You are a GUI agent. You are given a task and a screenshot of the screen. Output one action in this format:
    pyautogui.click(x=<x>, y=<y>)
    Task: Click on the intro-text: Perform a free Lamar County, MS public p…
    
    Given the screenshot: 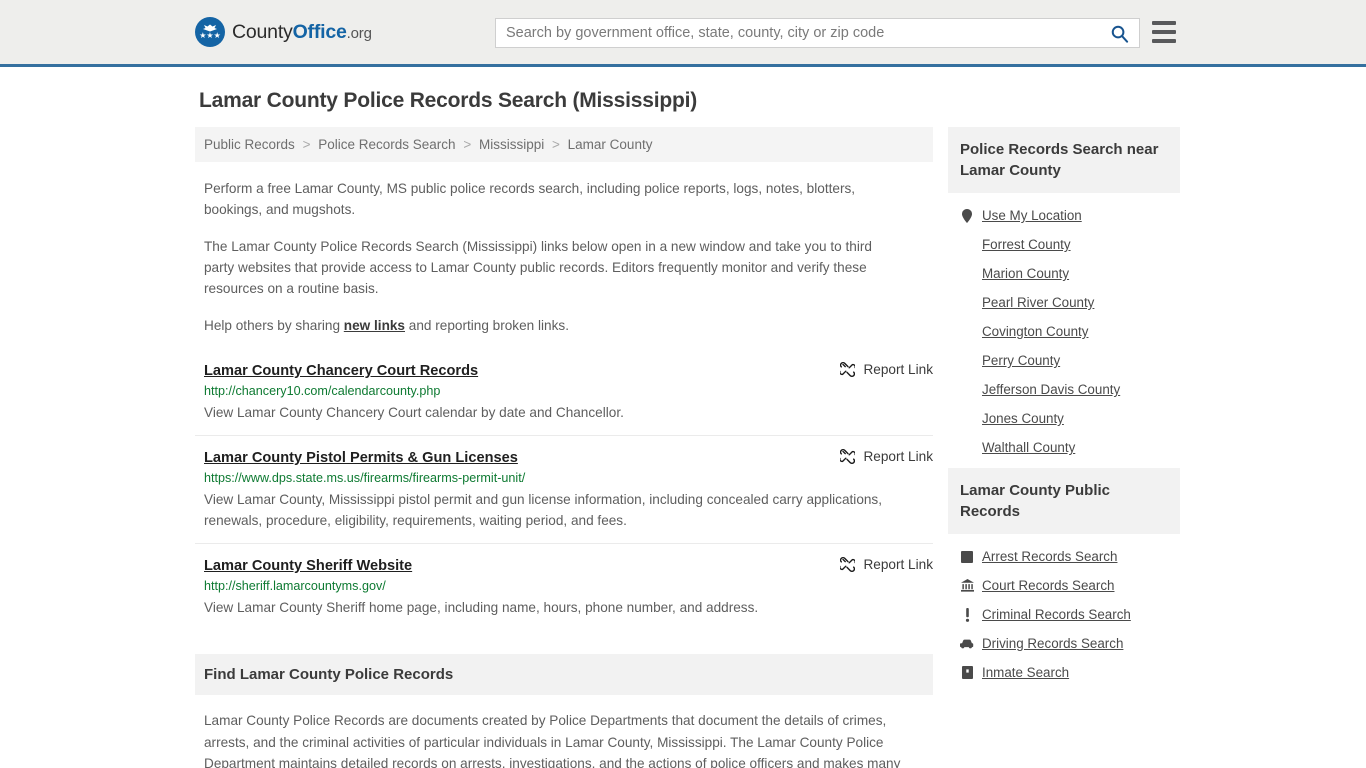 What is the action you would take?
    pyautogui.click(x=564, y=257)
    